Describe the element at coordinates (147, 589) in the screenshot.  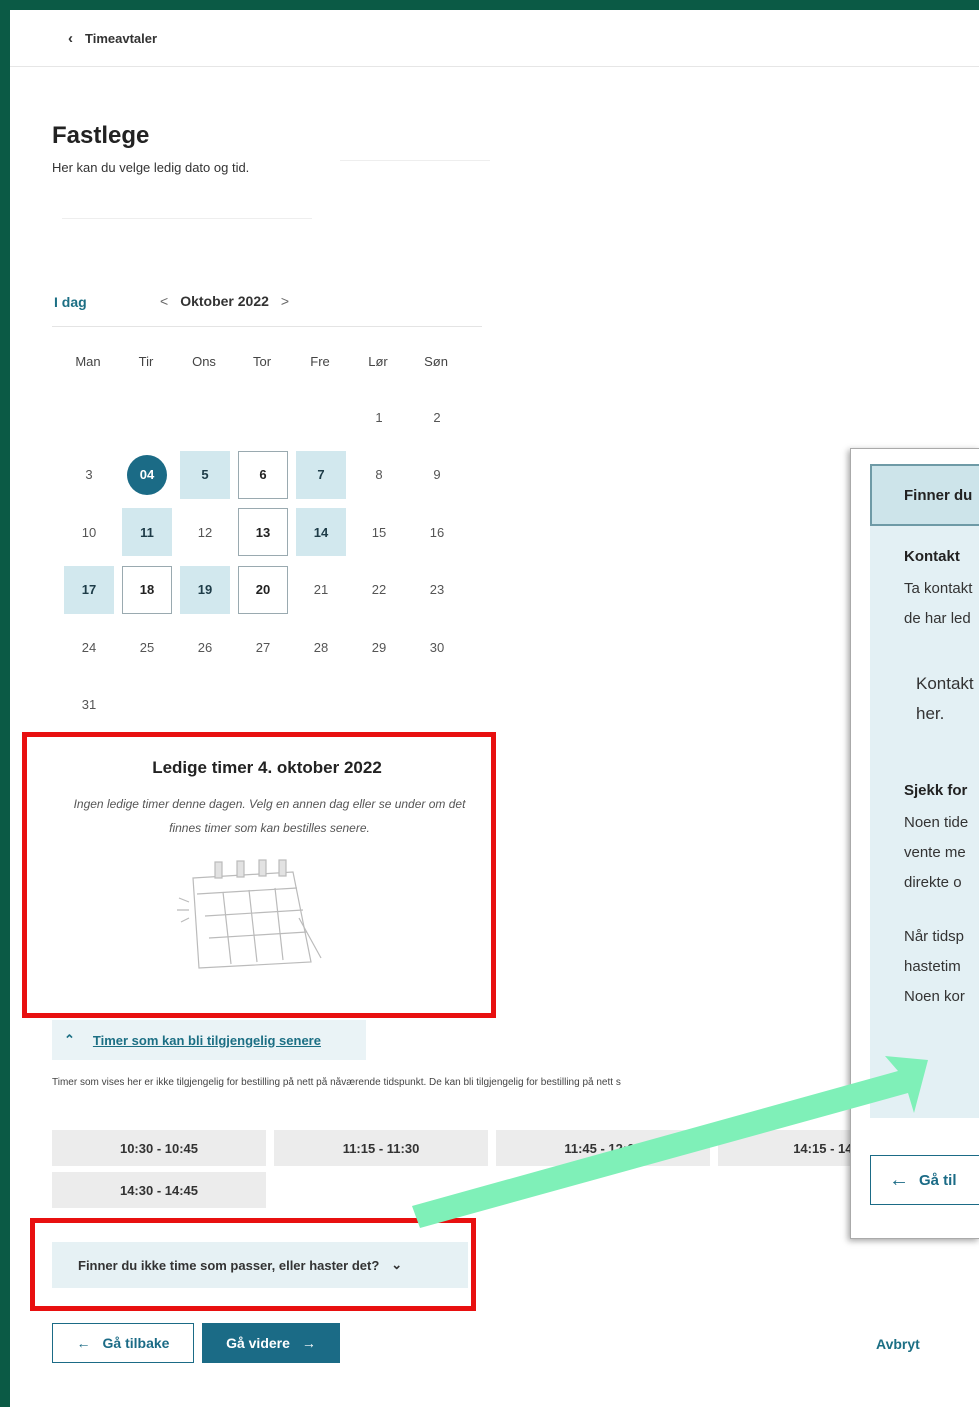
I see `calendar-day: 18` at that location.